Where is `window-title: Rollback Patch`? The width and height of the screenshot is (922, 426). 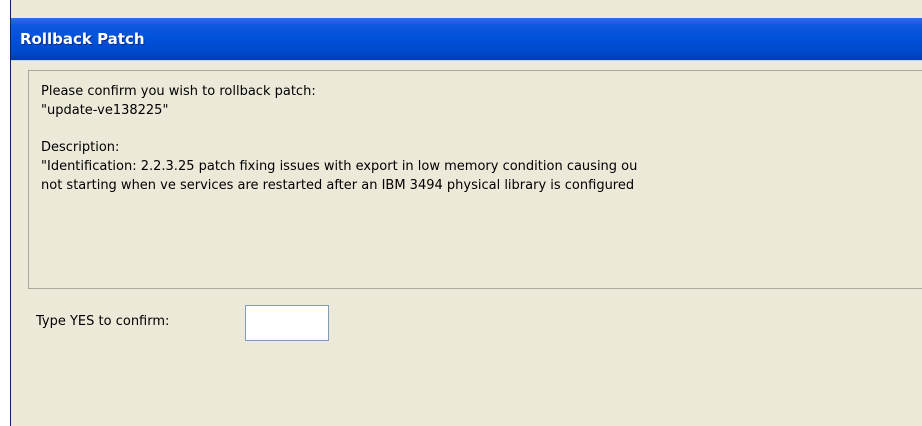
window-title: Rollback Patch is located at coordinates (82, 39).